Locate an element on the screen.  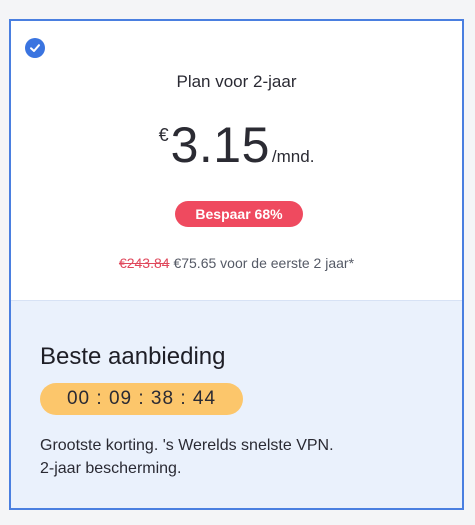
price-period: /mnd. is located at coordinates (293, 156).